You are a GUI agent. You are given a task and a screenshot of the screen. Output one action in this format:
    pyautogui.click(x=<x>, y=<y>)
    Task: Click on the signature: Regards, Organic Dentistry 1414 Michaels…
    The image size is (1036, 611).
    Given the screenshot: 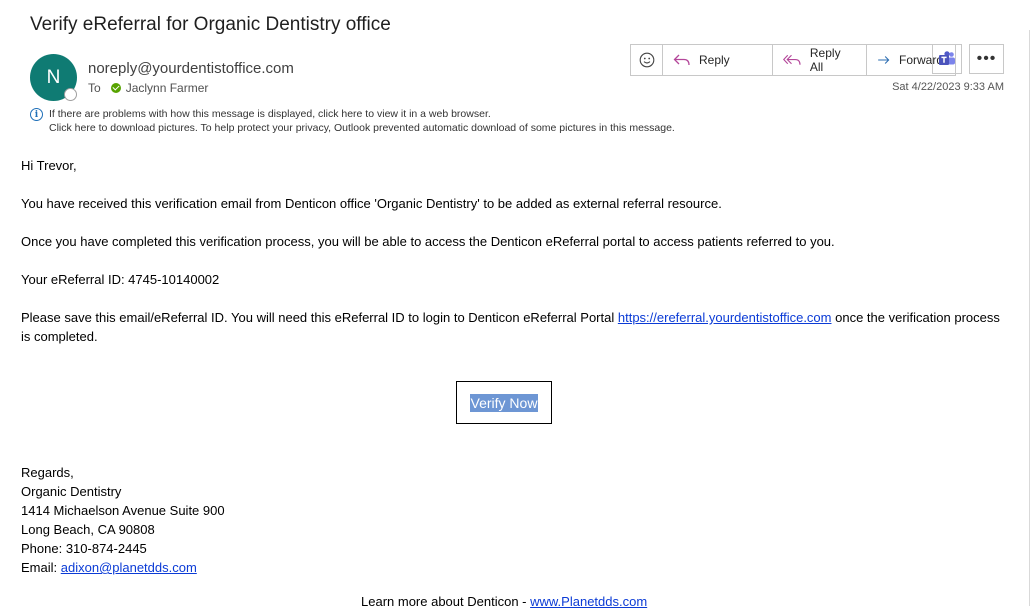 What is the action you would take?
    pyautogui.click(x=123, y=520)
    